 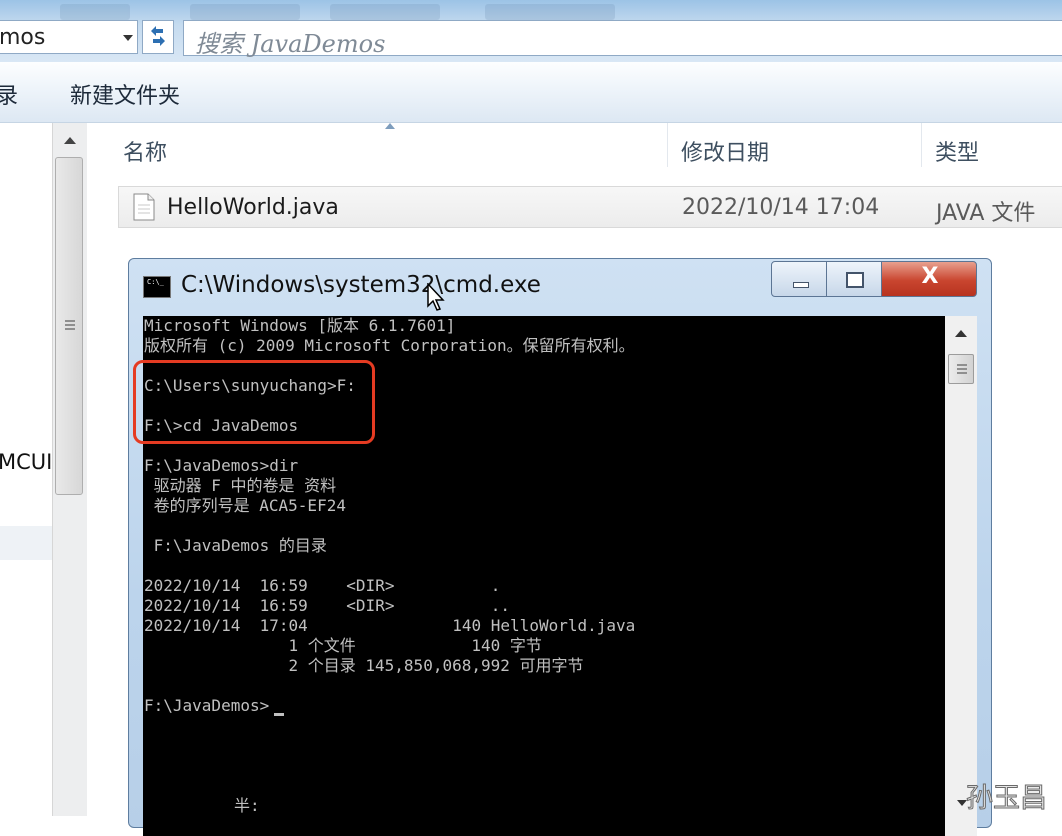 What do you see at coordinates (69, 37) in the screenshot?
I see `address-bar: mos` at bounding box center [69, 37].